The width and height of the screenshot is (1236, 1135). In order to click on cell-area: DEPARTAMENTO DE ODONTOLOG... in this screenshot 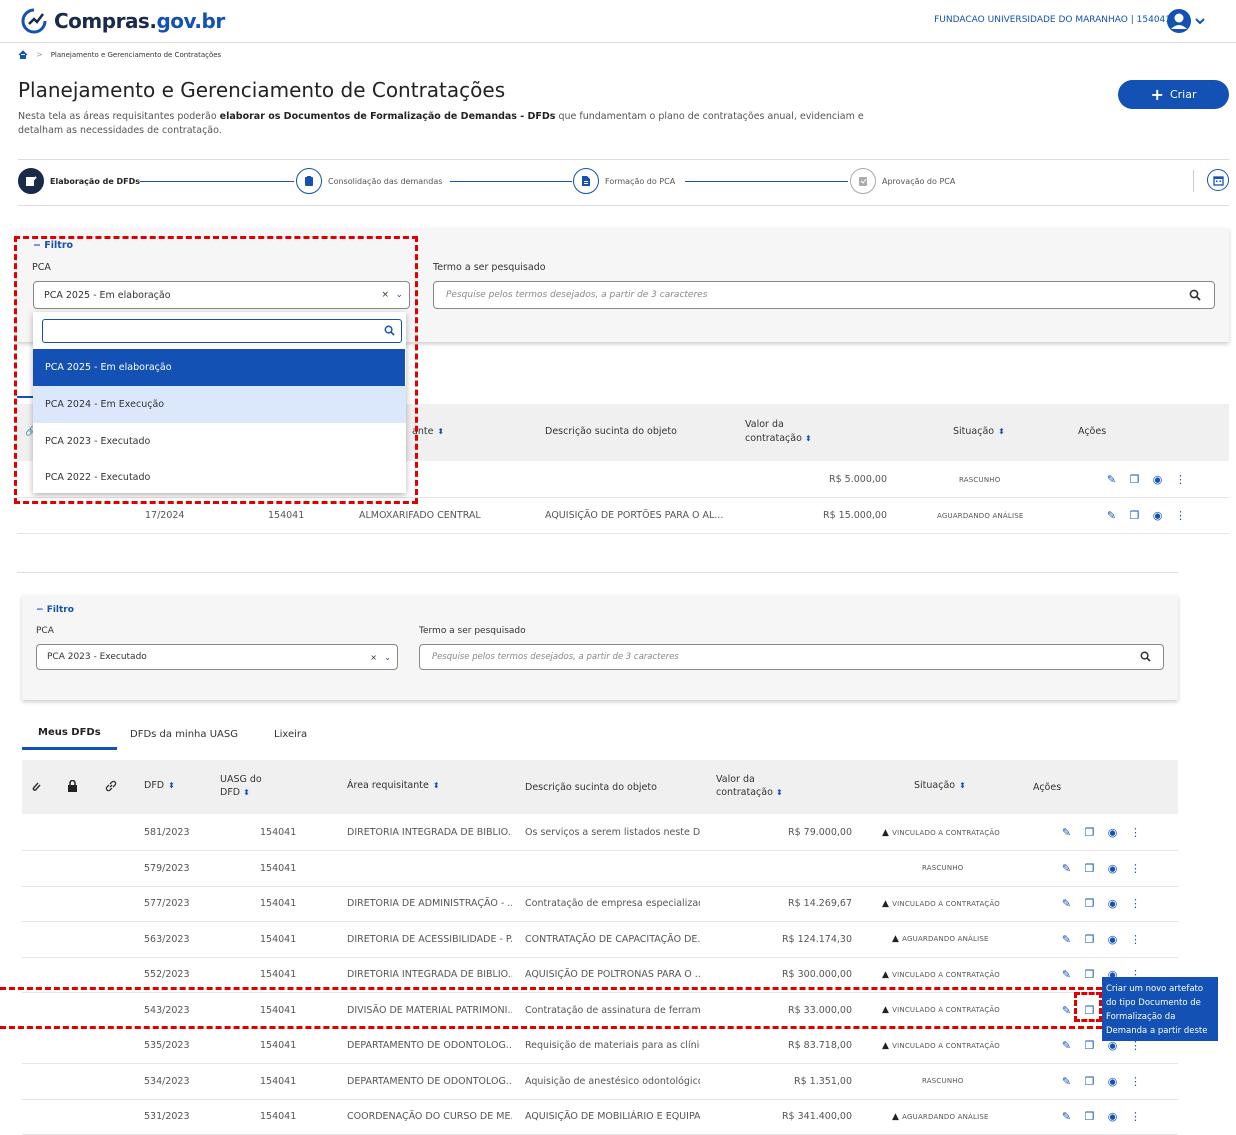, I will do `click(429, 1045)`.